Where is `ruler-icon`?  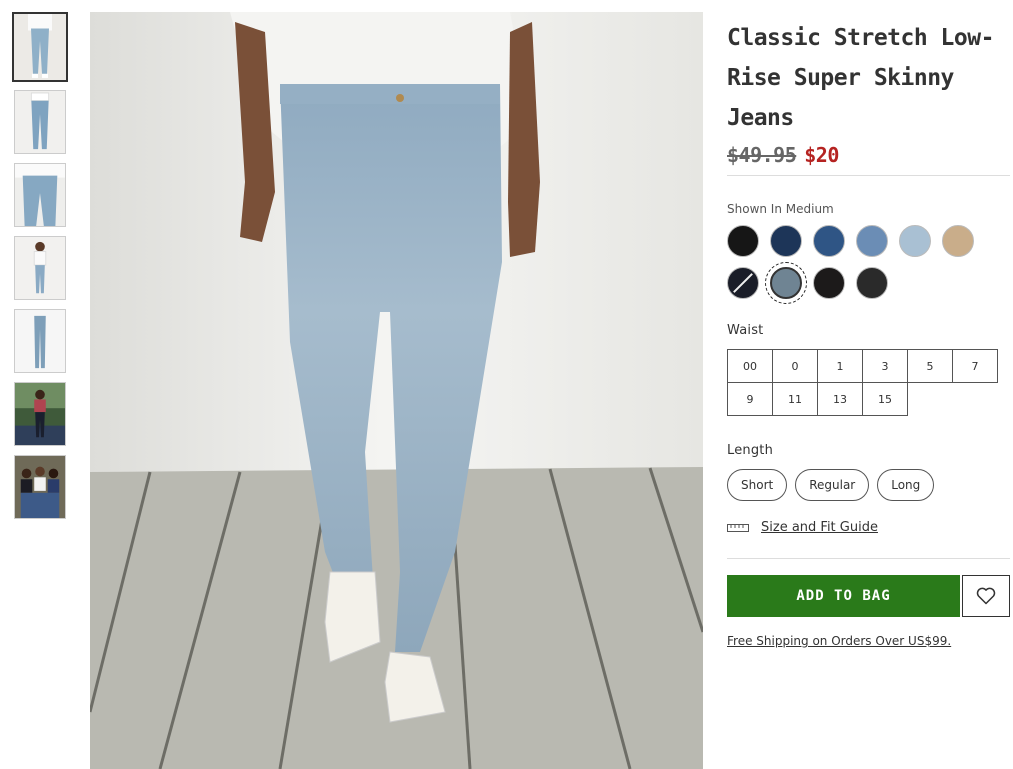
ruler-icon is located at coordinates (738, 527).